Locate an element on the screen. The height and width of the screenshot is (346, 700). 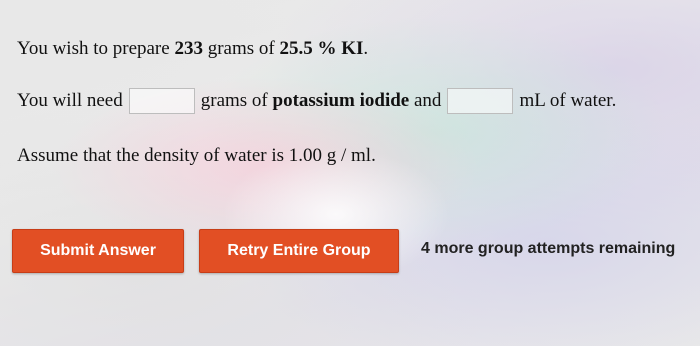
ml-water-input is located at coordinates (480, 101).